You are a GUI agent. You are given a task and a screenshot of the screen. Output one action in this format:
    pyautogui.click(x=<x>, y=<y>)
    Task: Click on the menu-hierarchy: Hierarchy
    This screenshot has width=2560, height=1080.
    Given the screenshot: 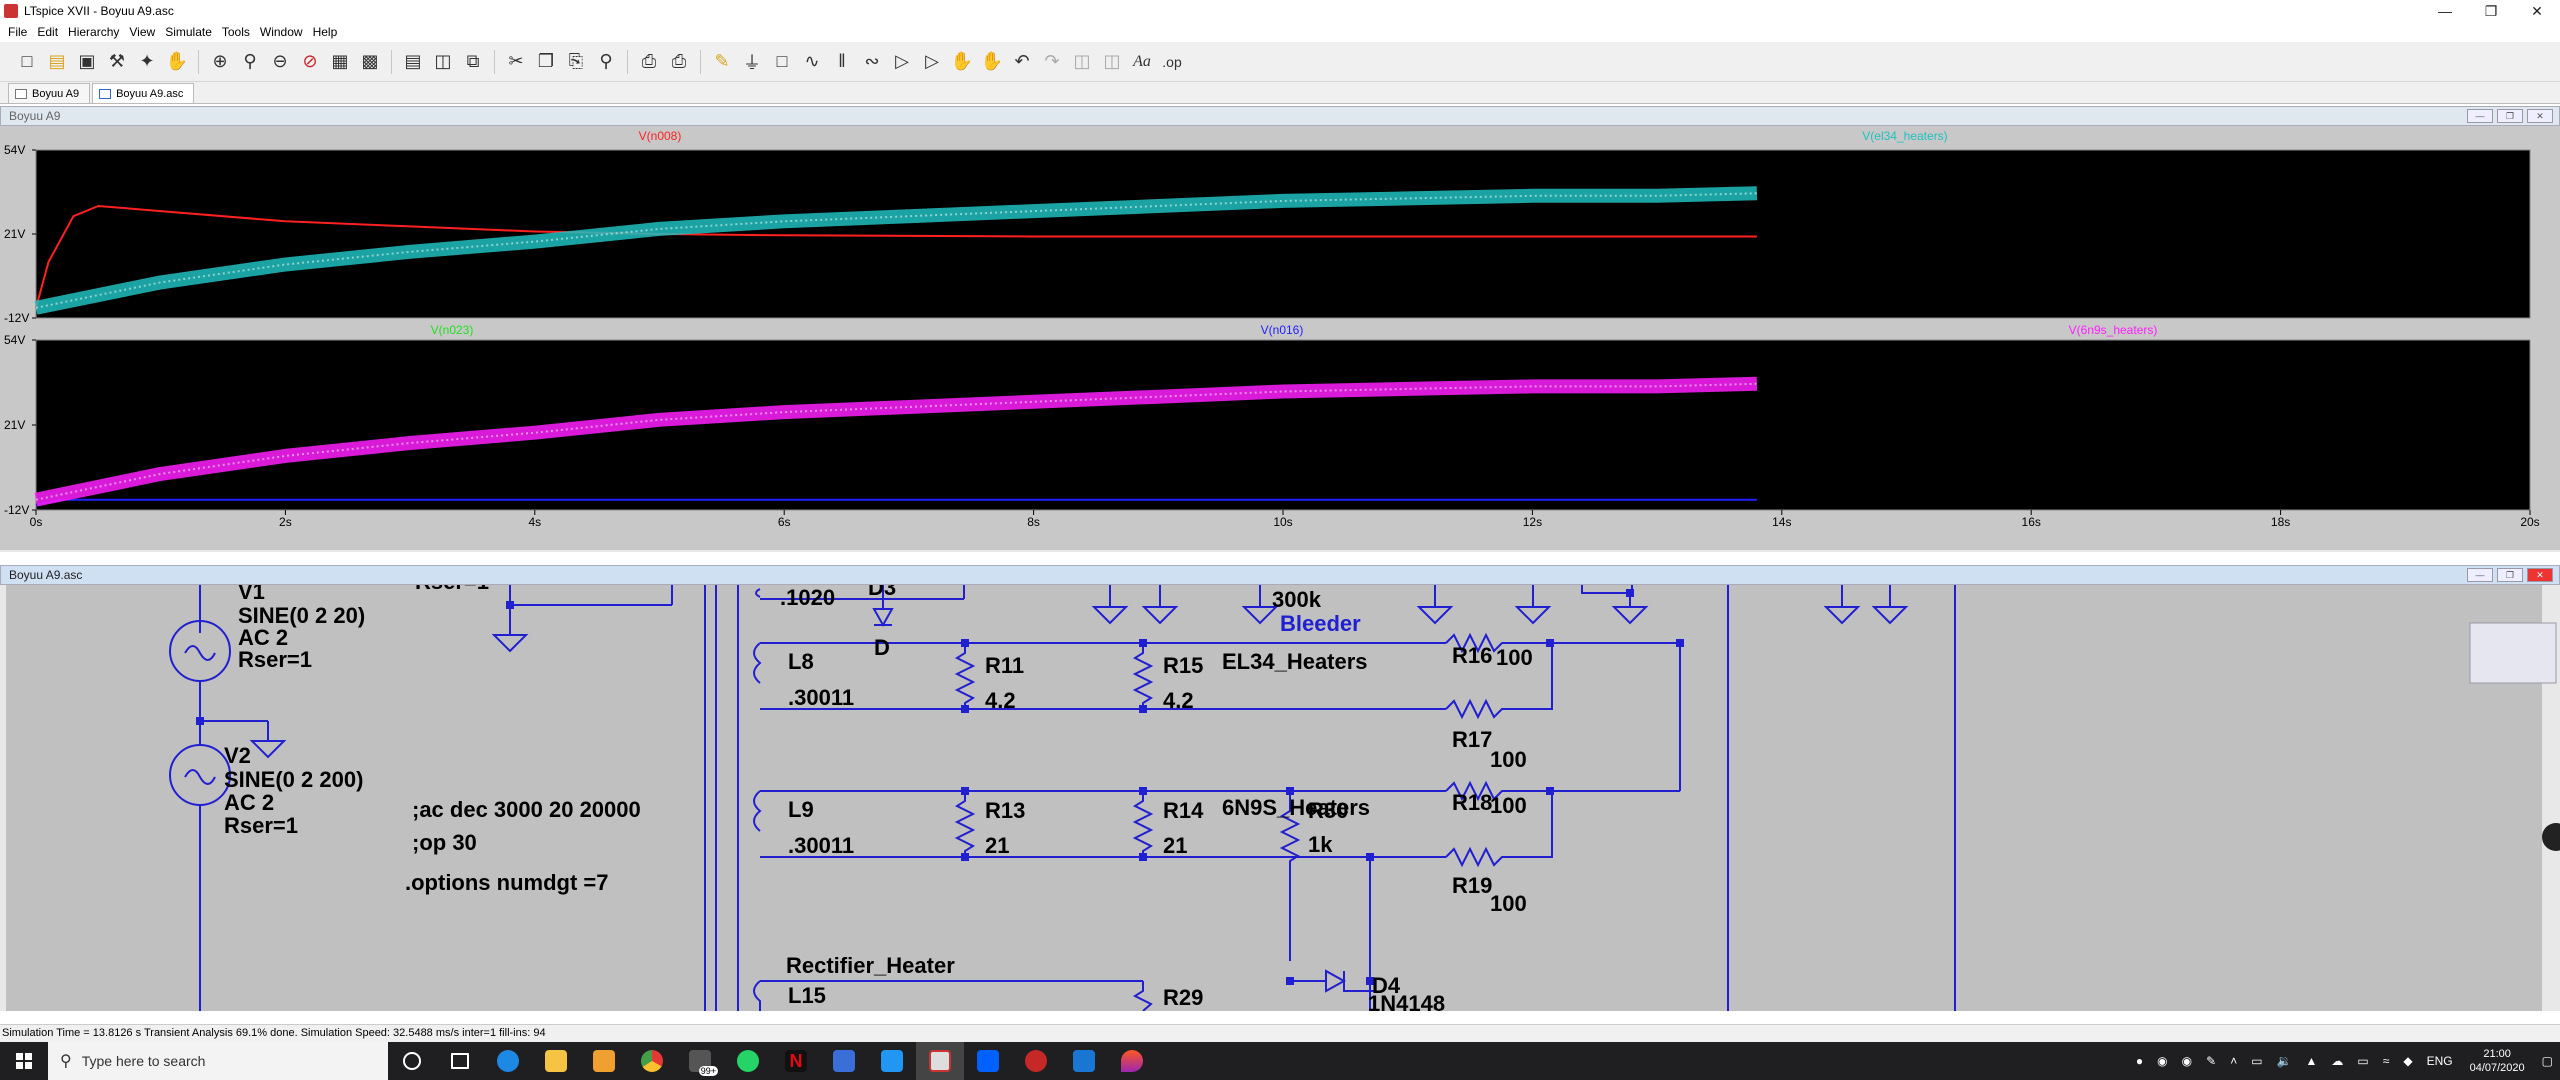 What is the action you would take?
    pyautogui.click(x=96, y=32)
    